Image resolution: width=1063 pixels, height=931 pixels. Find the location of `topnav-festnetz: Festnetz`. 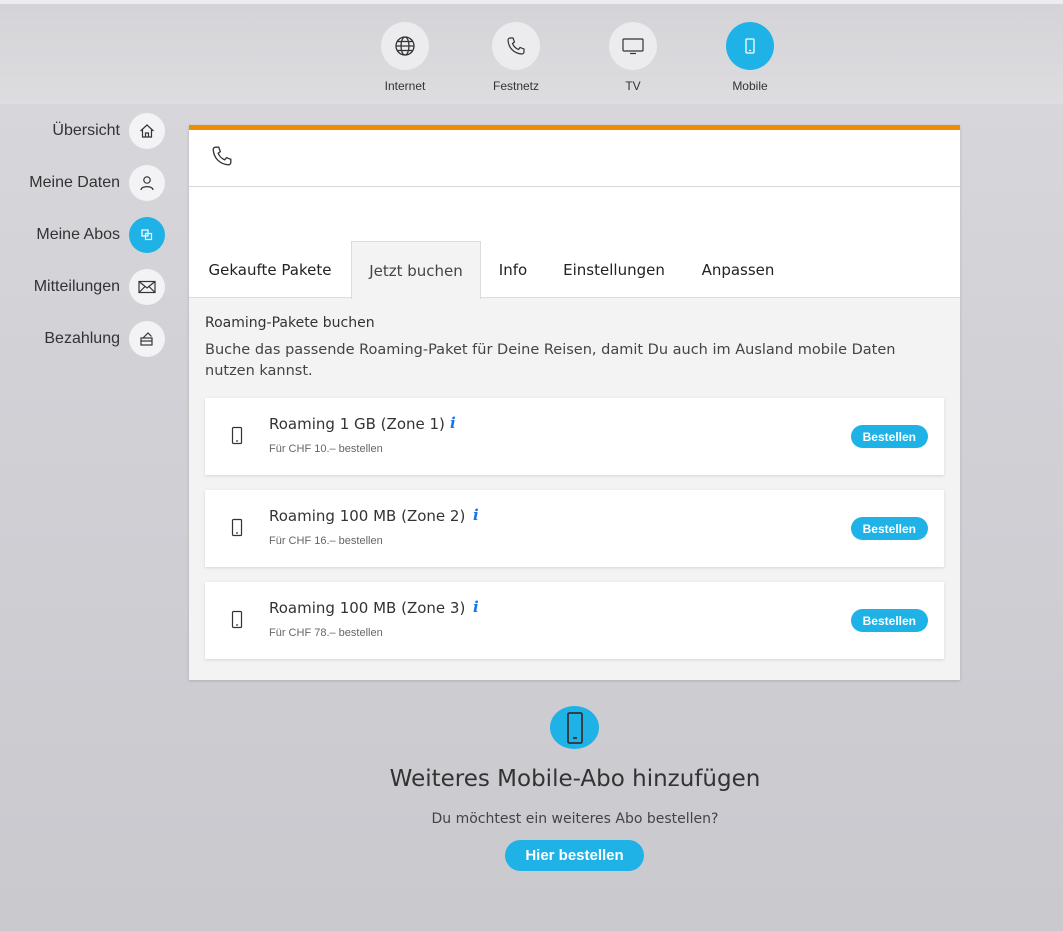

topnav-festnetz: Festnetz is located at coordinates (516, 57).